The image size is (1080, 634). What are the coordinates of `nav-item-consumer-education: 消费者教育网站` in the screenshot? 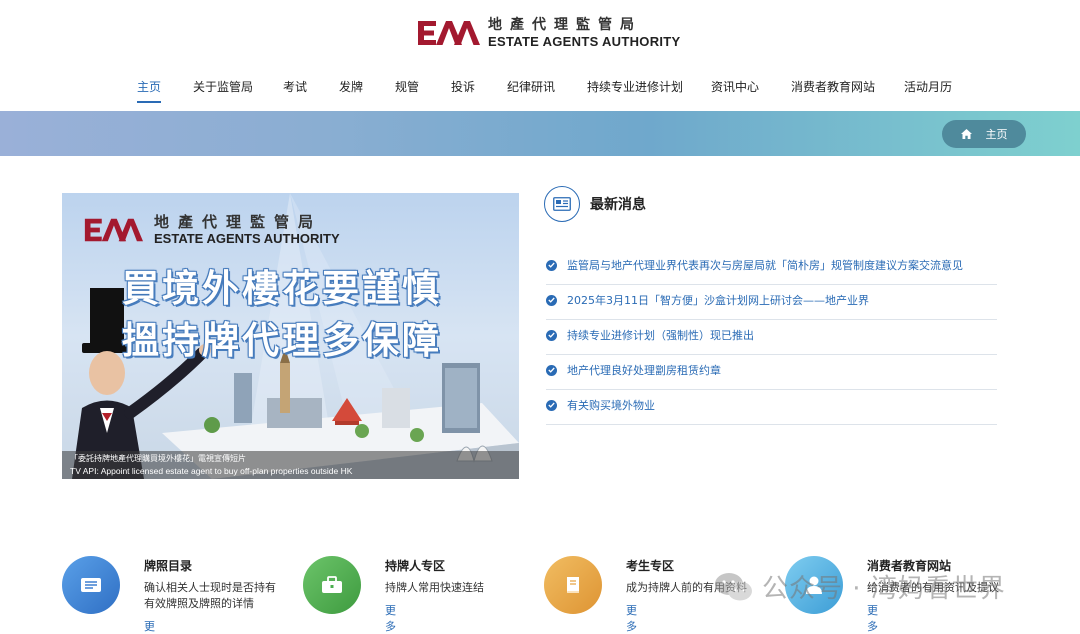 It's located at (833, 86).